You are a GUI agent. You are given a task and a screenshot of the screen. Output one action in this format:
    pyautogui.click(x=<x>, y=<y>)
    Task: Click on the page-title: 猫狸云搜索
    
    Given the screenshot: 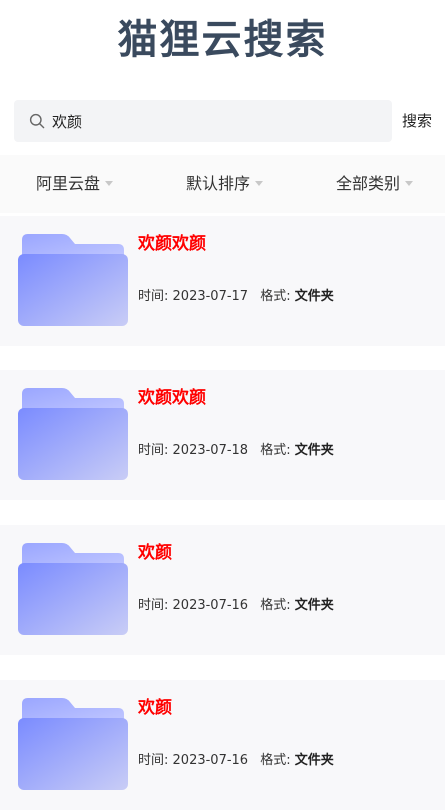 What is the action you would take?
    pyautogui.click(x=222, y=40)
    